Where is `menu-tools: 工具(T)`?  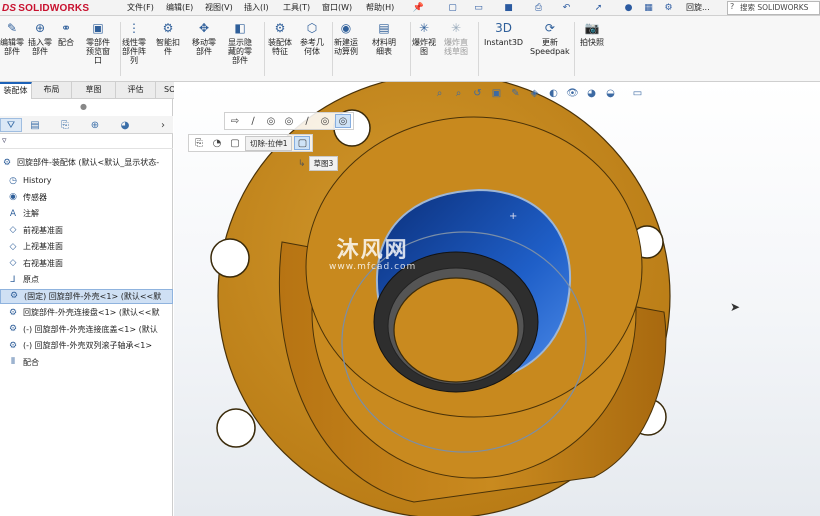 menu-tools: 工具(T) is located at coordinates (296, 7).